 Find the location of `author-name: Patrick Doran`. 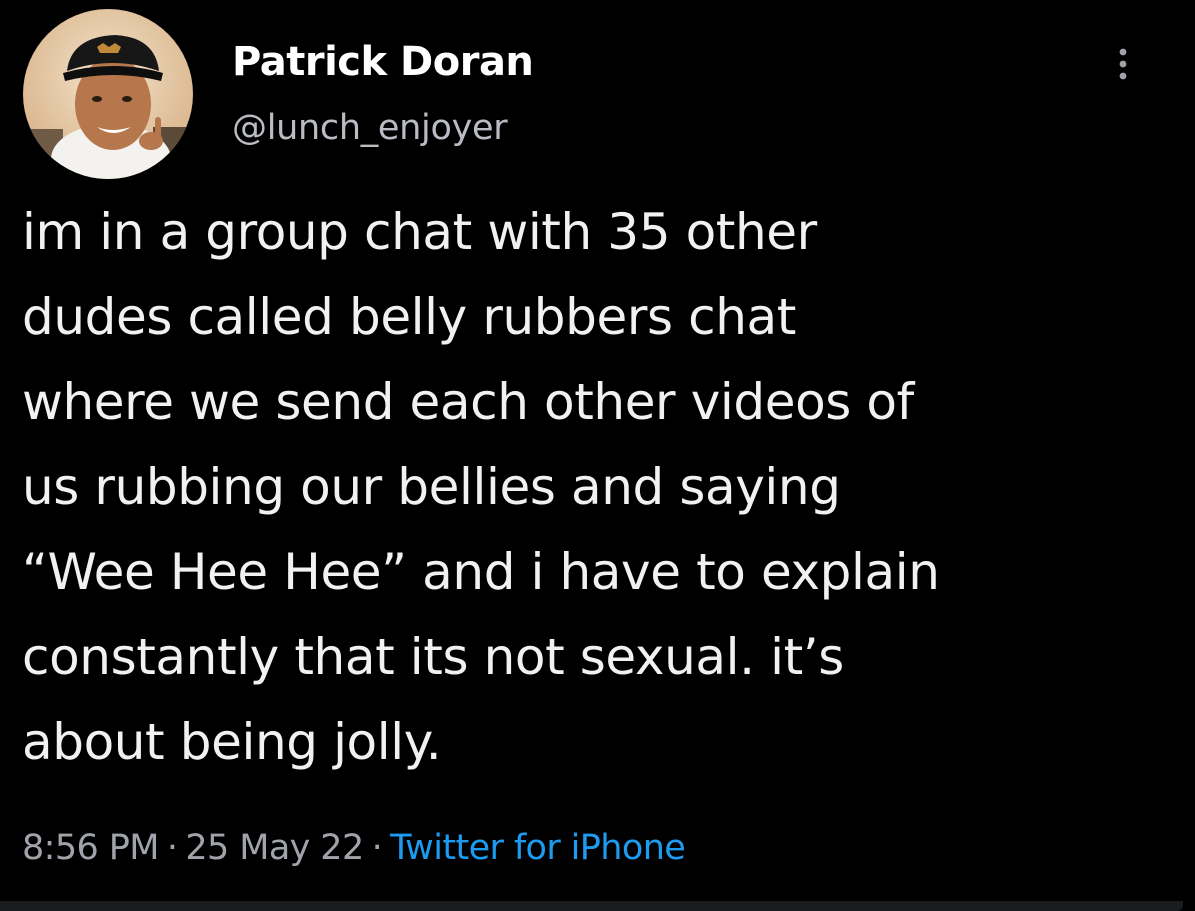

author-name: Patrick Doran is located at coordinates (383, 62).